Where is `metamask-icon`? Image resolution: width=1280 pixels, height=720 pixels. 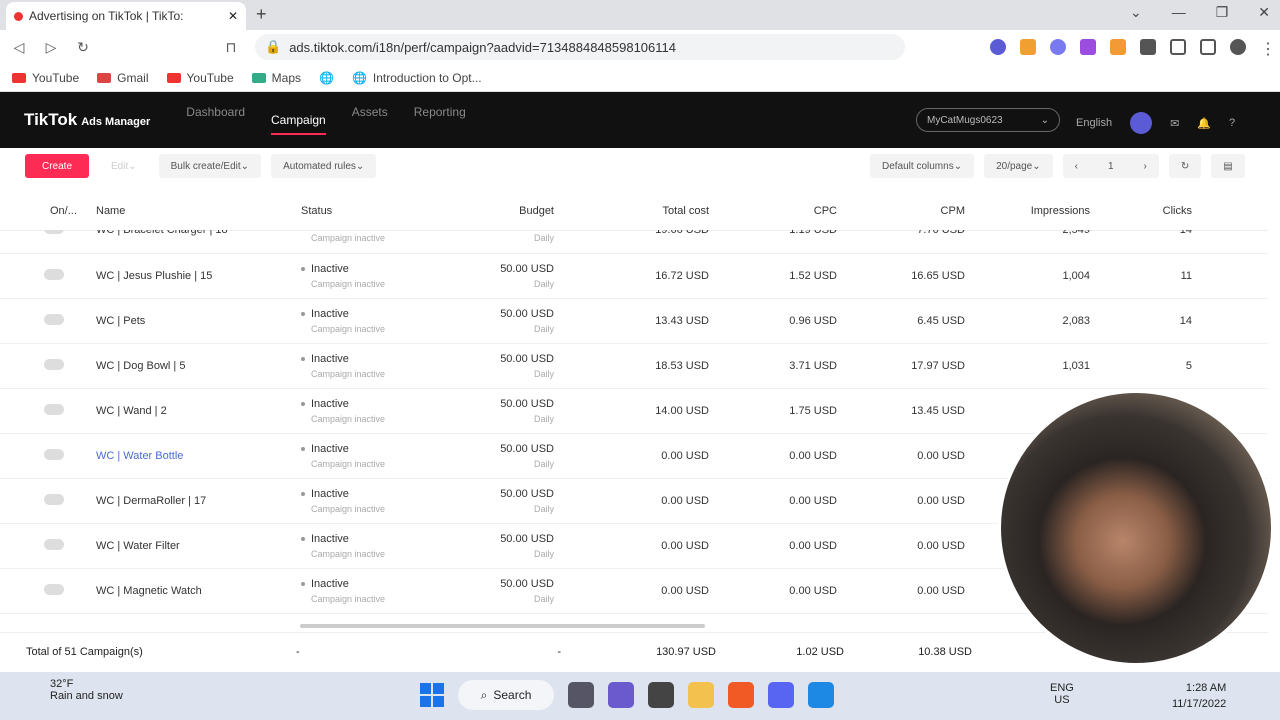 metamask-icon is located at coordinates (1028, 47).